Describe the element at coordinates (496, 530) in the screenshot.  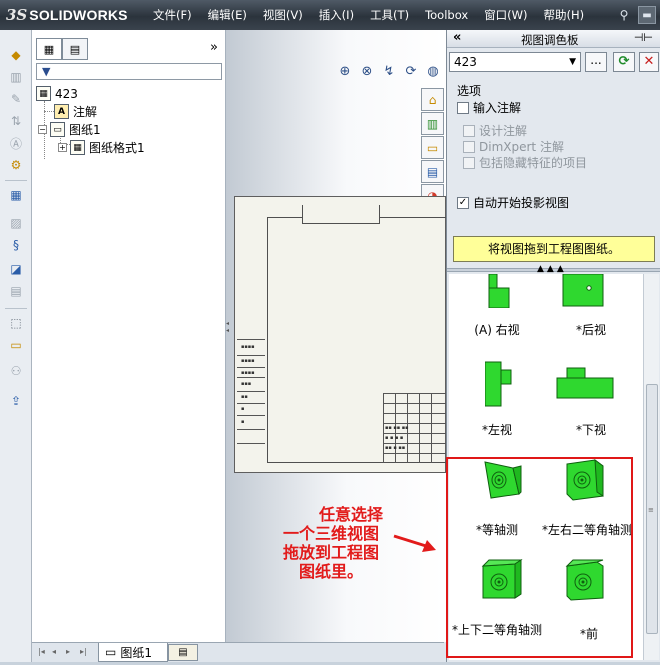
I see `view-label-isometric: *等轴测` at that location.